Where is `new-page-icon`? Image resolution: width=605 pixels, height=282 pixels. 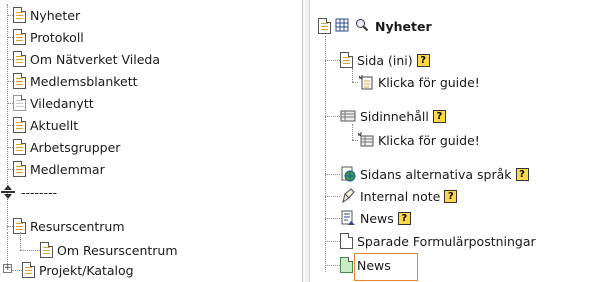 new-page-icon is located at coordinates (366, 82).